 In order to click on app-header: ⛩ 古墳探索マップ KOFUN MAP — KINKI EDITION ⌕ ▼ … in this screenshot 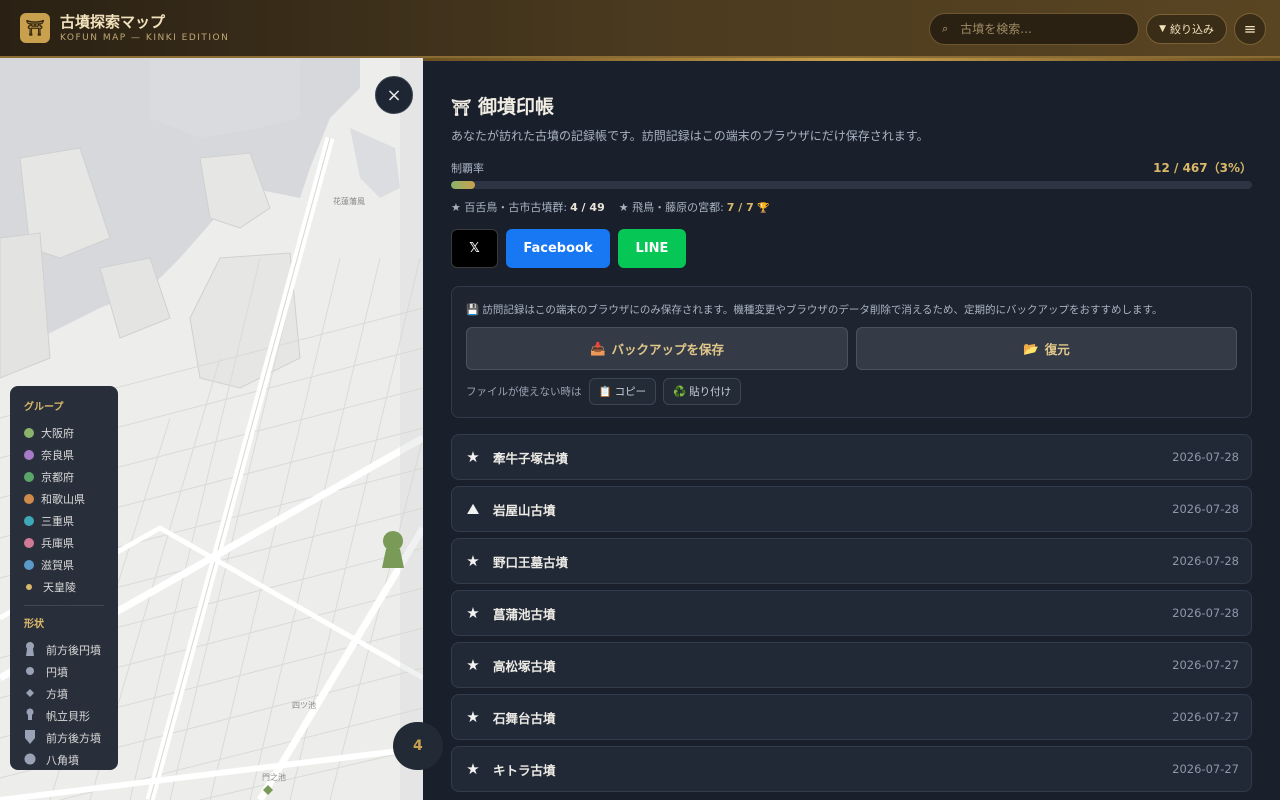, I will do `click(640, 29)`.